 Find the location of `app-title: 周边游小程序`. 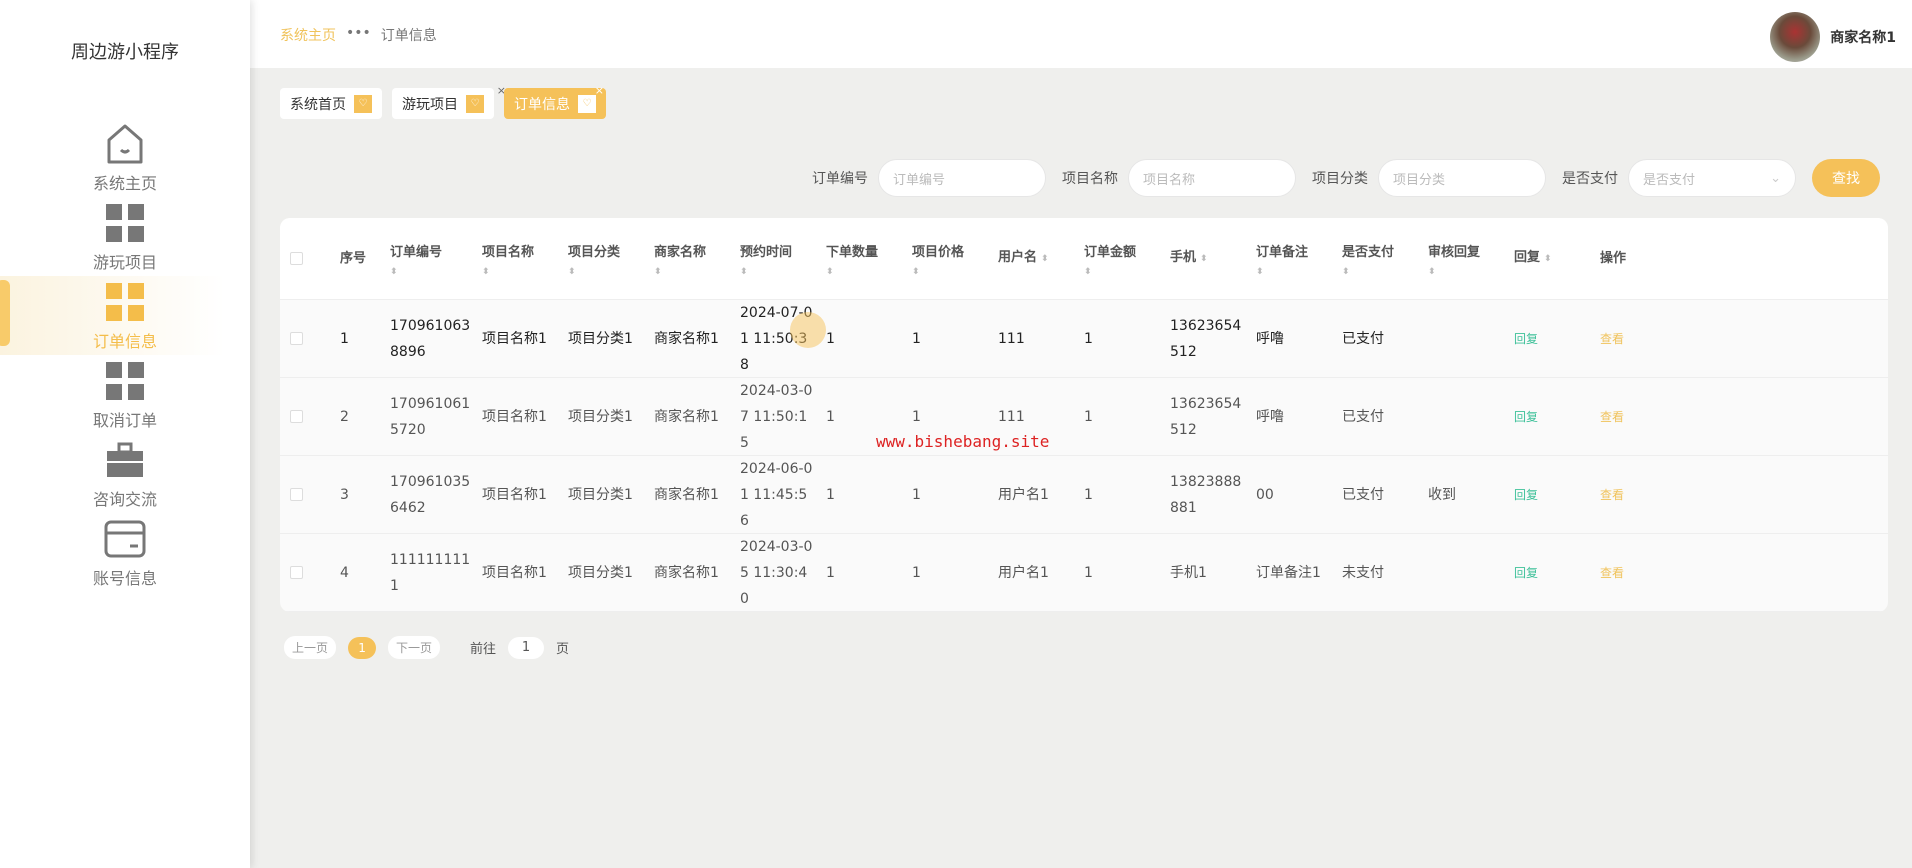

app-title: 周边游小程序 is located at coordinates (125, 52).